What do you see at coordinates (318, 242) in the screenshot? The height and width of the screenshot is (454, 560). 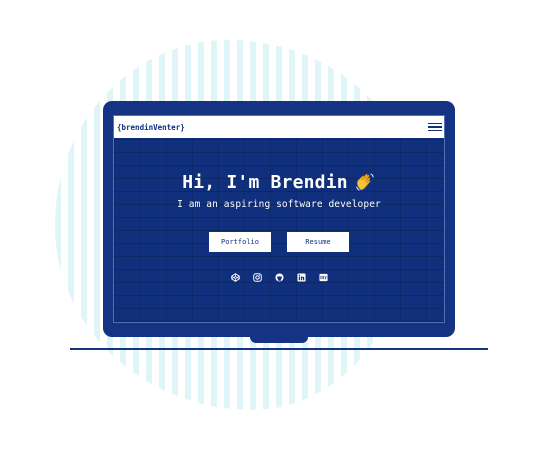 I see `resume-button: Resume` at bounding box center [318, 242].